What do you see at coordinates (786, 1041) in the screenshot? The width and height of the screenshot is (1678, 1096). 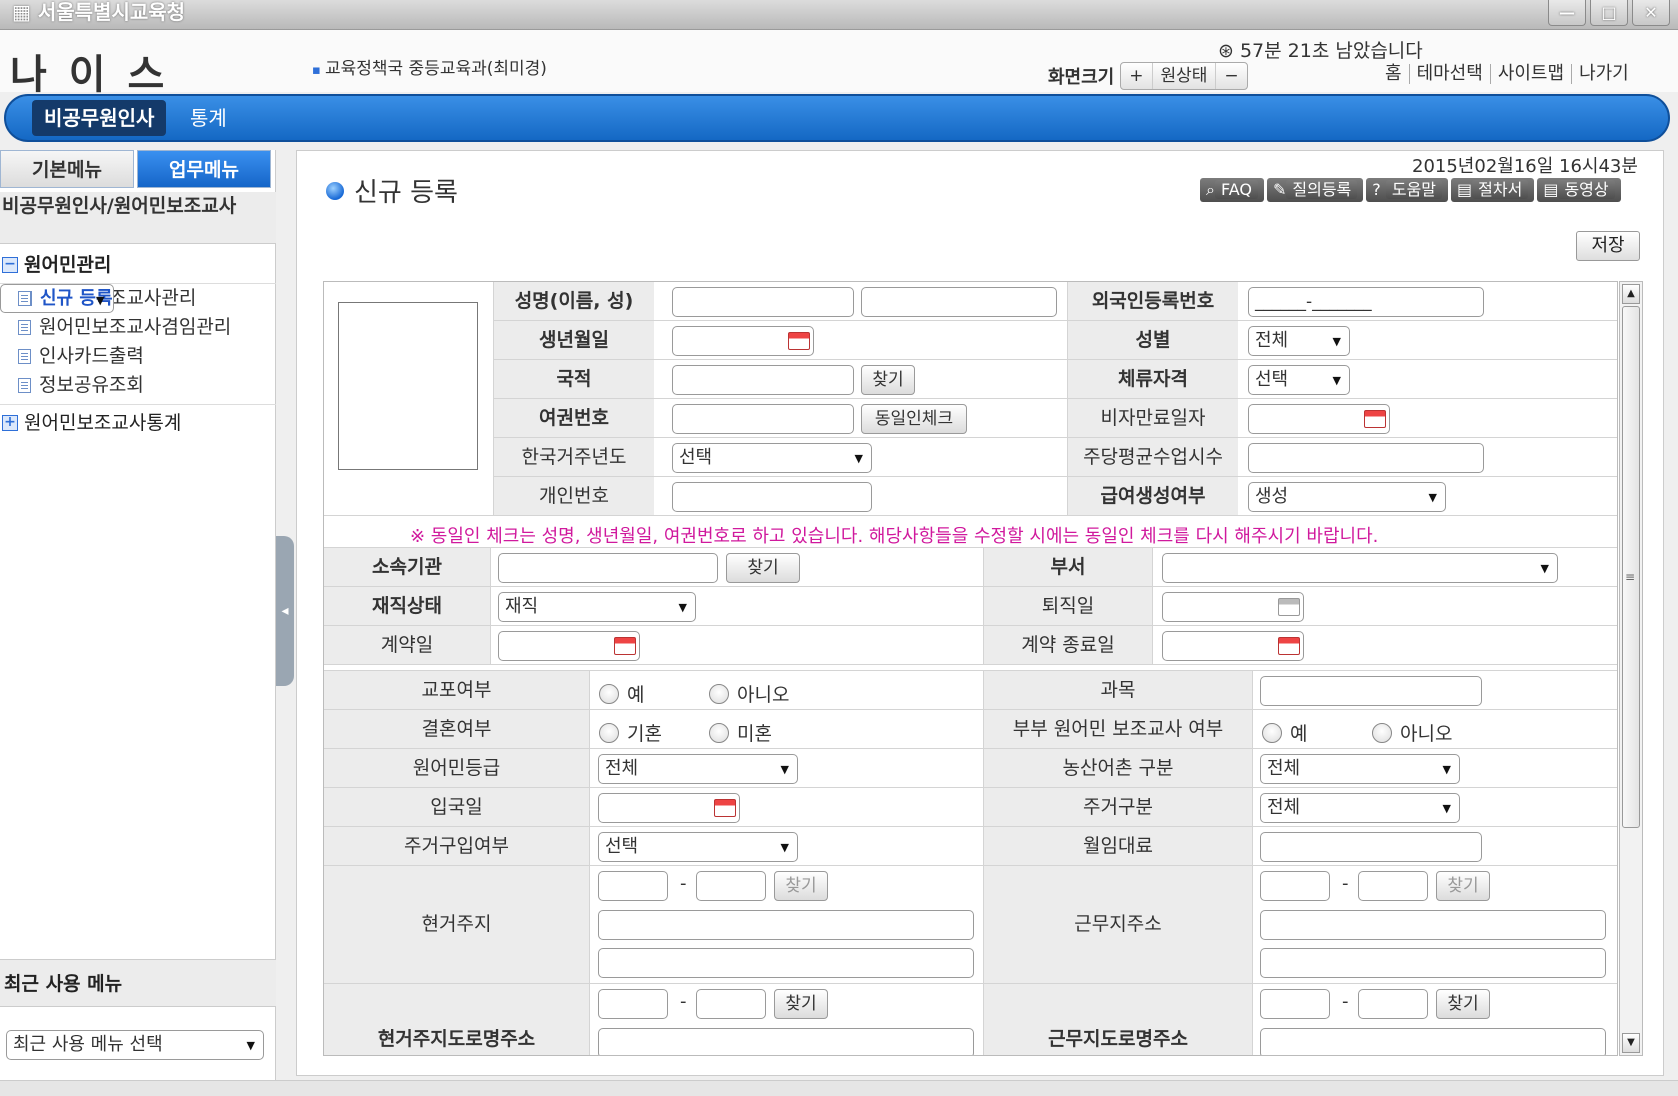 I see `road-addr1-input` at bounding box center [786, 1041].